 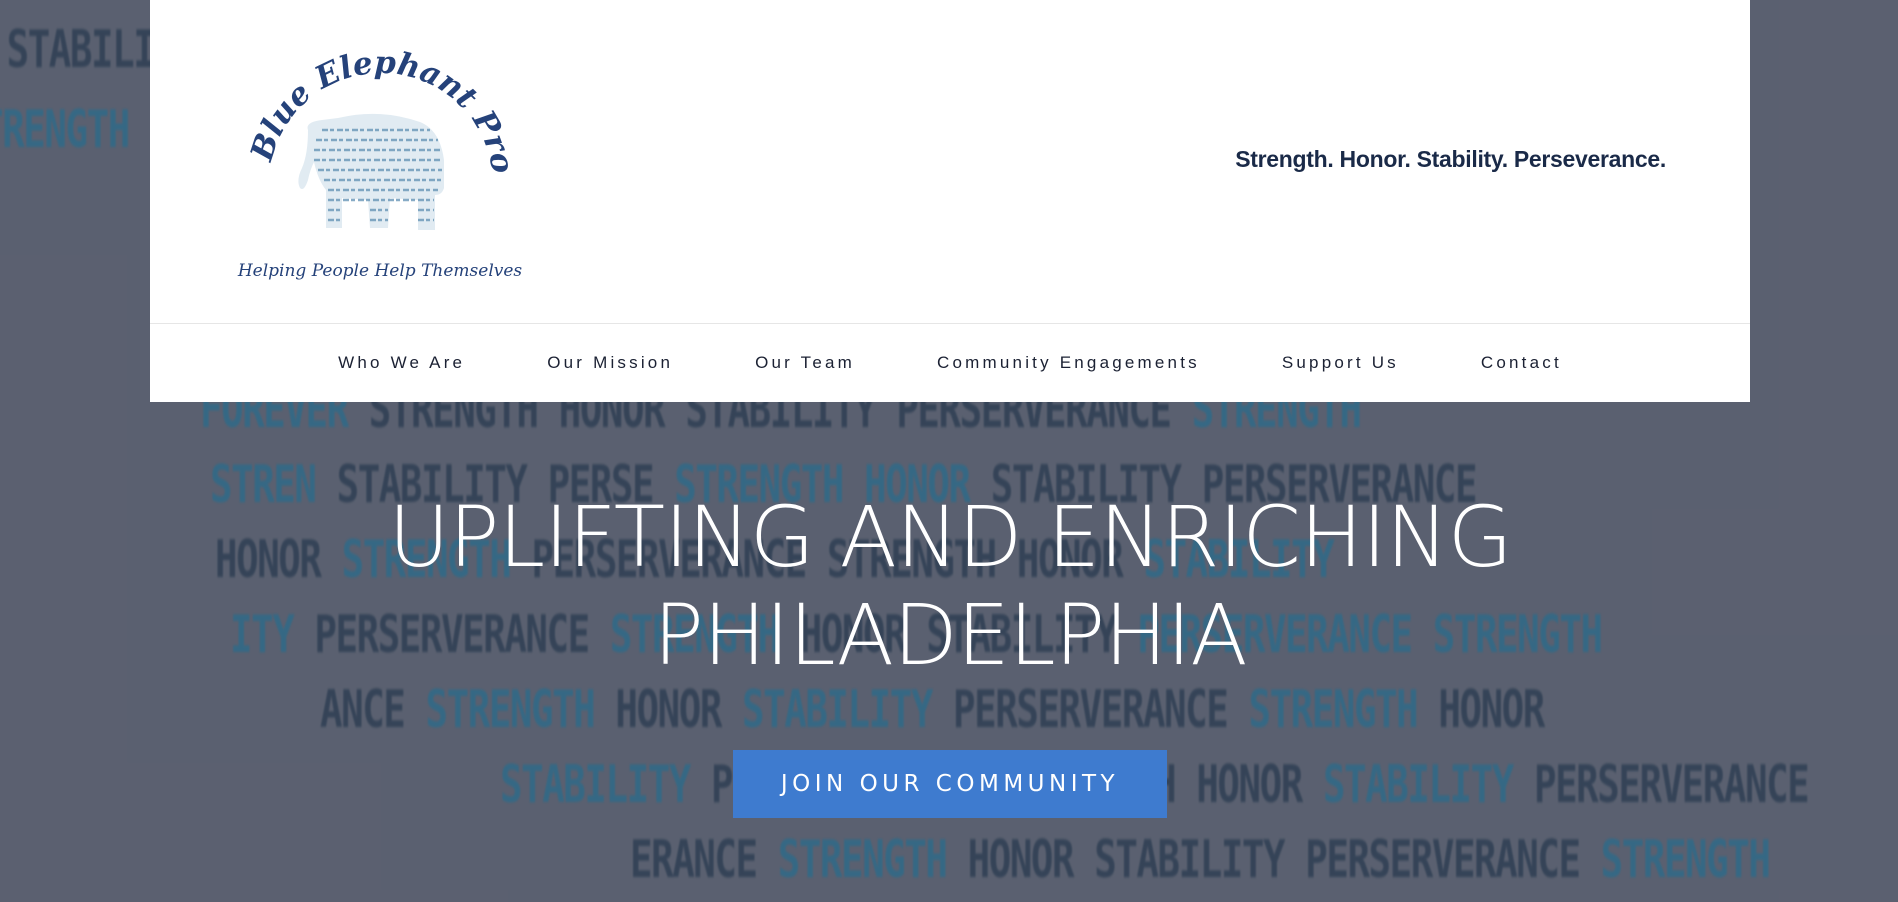 What do you see at coordinates (1340, 363) in the screenshot?
I see `nav-item-support-us: Support Us` at bounding box center [1340, 363].